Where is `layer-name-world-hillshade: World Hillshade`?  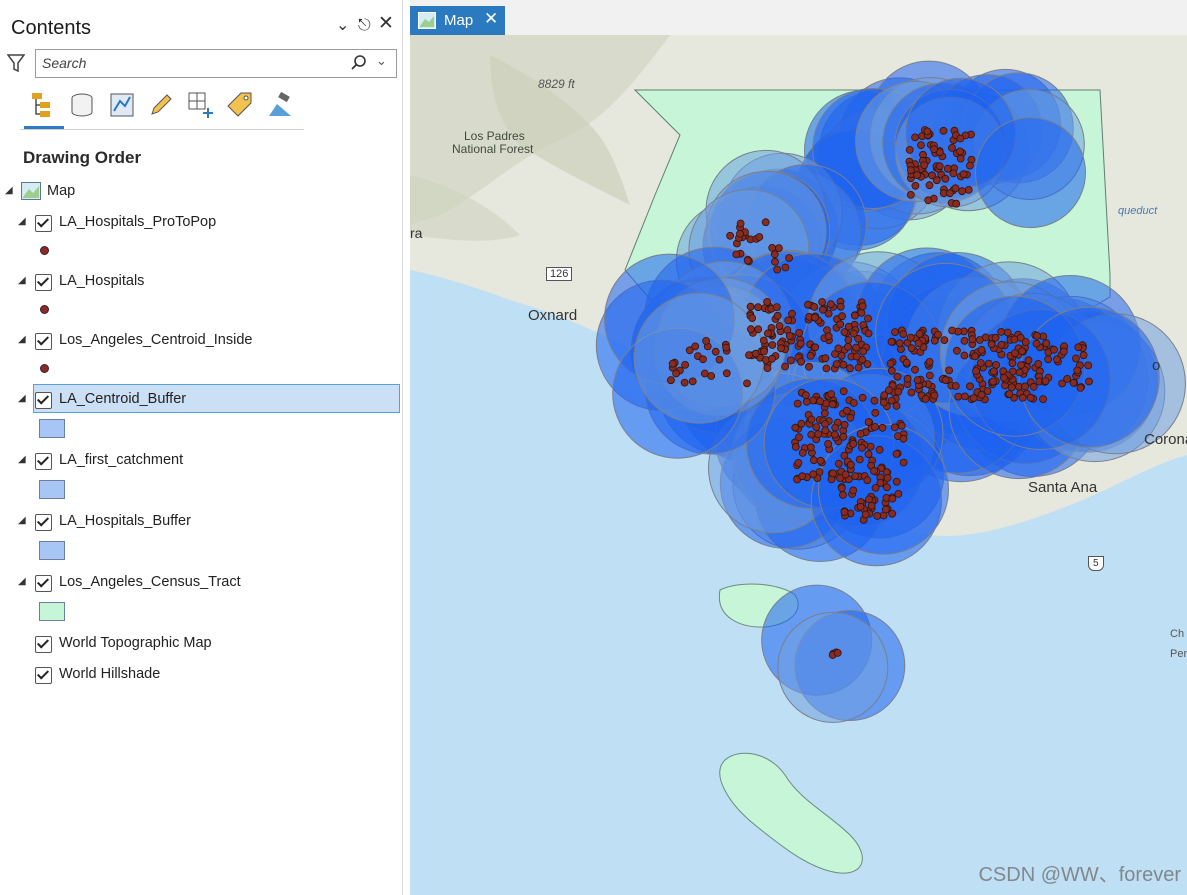
layer-name-world-hillshade: World Hillshade is located at coordinates (109, 674).